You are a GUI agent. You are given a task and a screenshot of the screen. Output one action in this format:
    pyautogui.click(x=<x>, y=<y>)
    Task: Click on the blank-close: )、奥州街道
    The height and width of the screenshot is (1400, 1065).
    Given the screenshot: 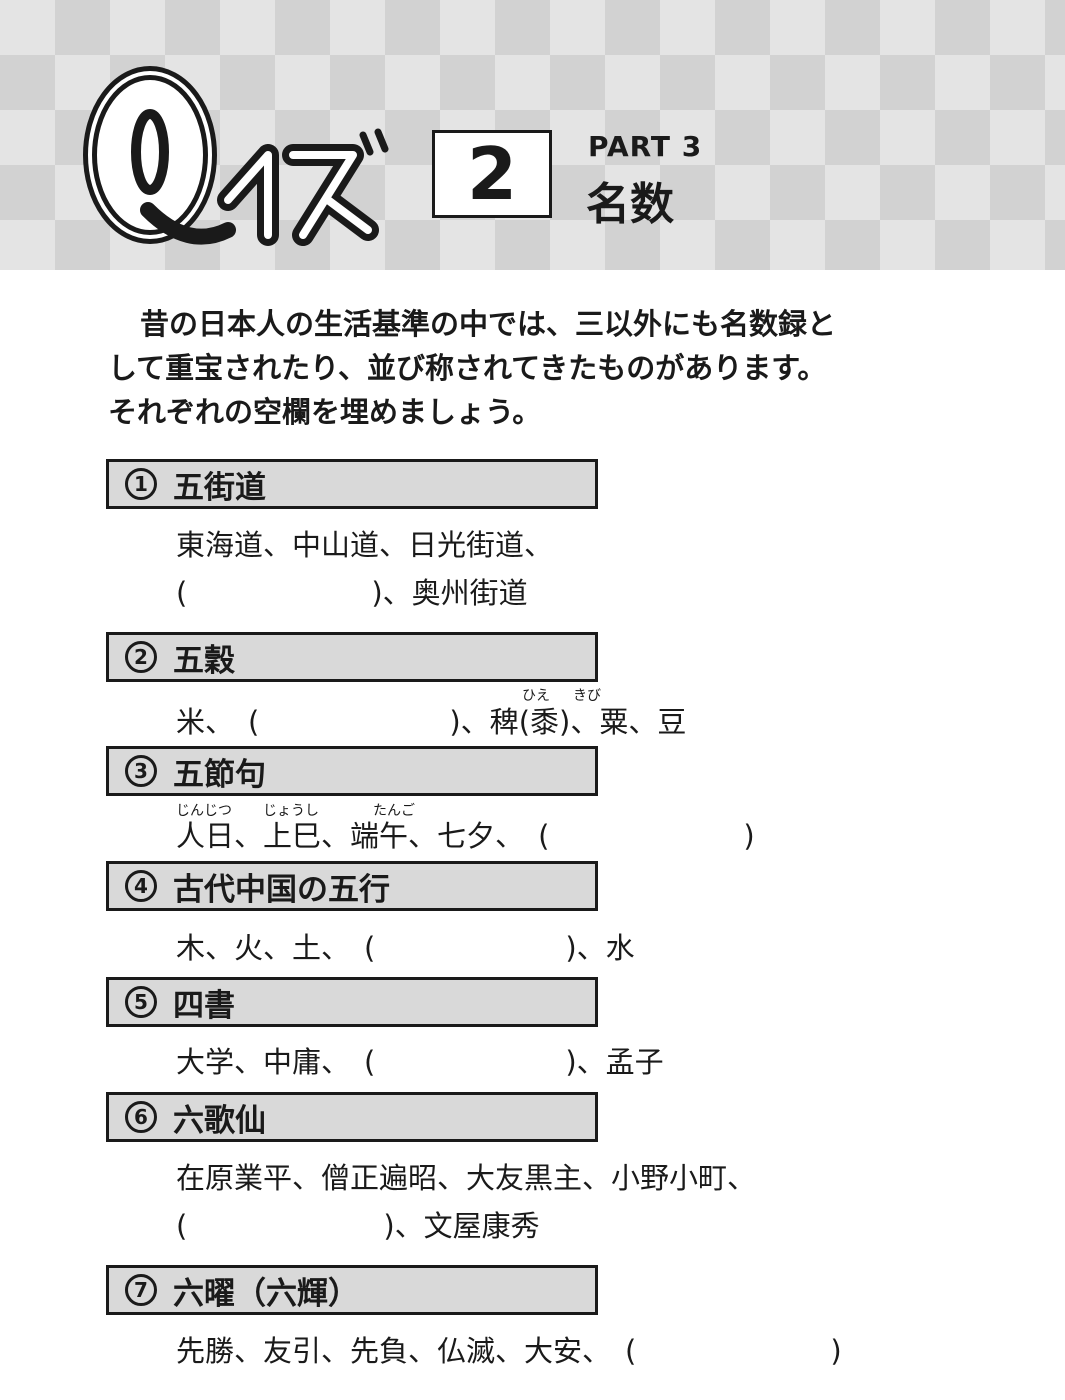 What is the action you would take?
    pyautogui.click(x=449, y=593)
    